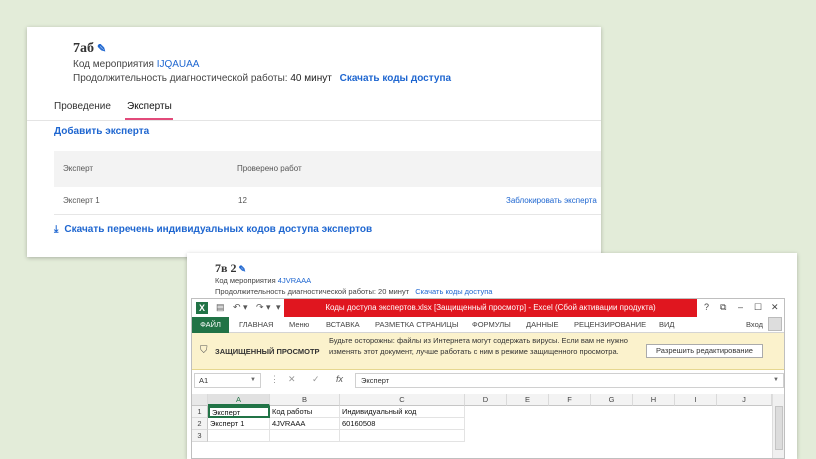  Describe the element at coordinates (204, 350) in the screenshot. I see `shield-icon: ⛉` at that location.